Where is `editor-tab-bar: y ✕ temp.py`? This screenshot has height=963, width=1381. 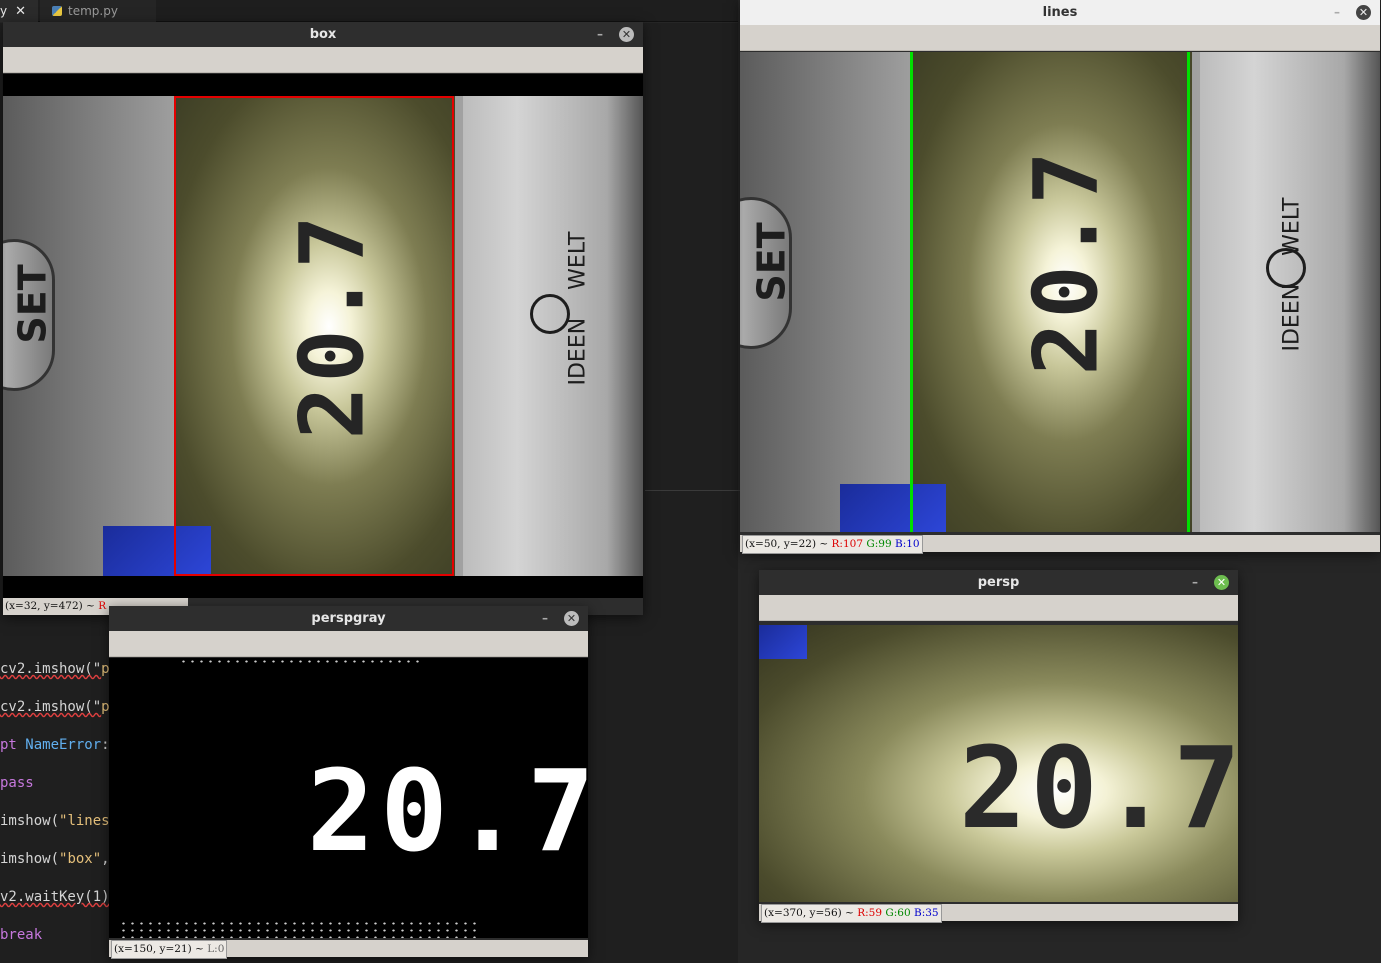
editor-tab-bar: y ✕ temp.py is located at coordinates (369, 11).